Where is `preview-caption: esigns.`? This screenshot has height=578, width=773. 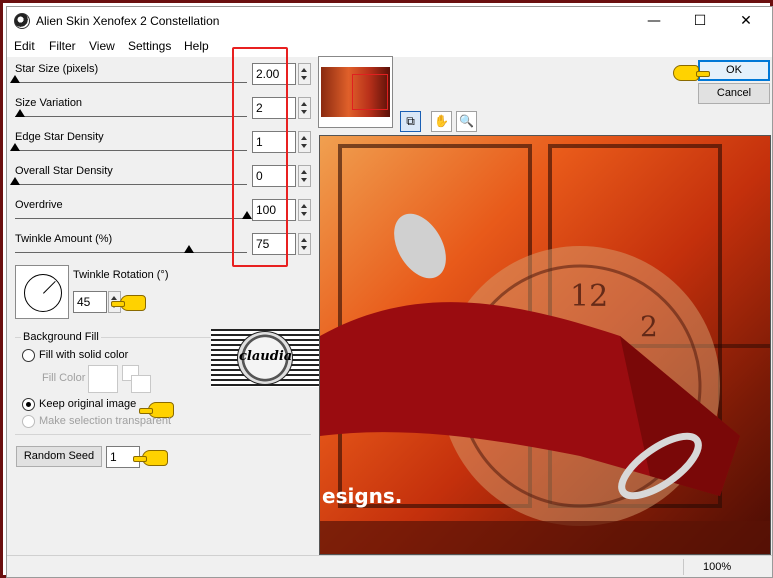
preview-caption: esigns. is located at coordinates (362, 496).